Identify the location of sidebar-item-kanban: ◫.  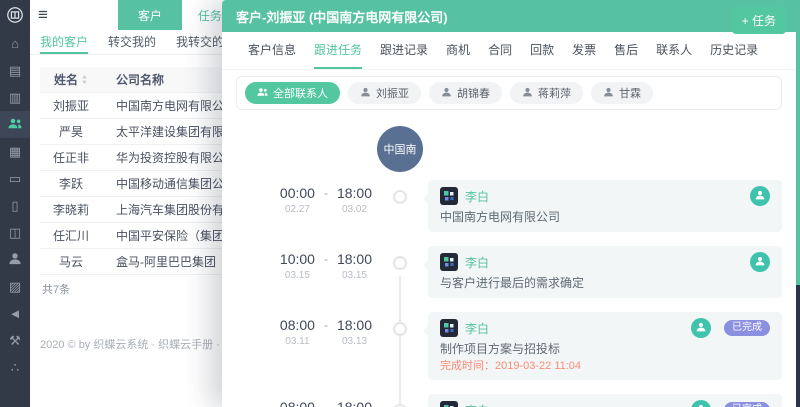
(15, 232).